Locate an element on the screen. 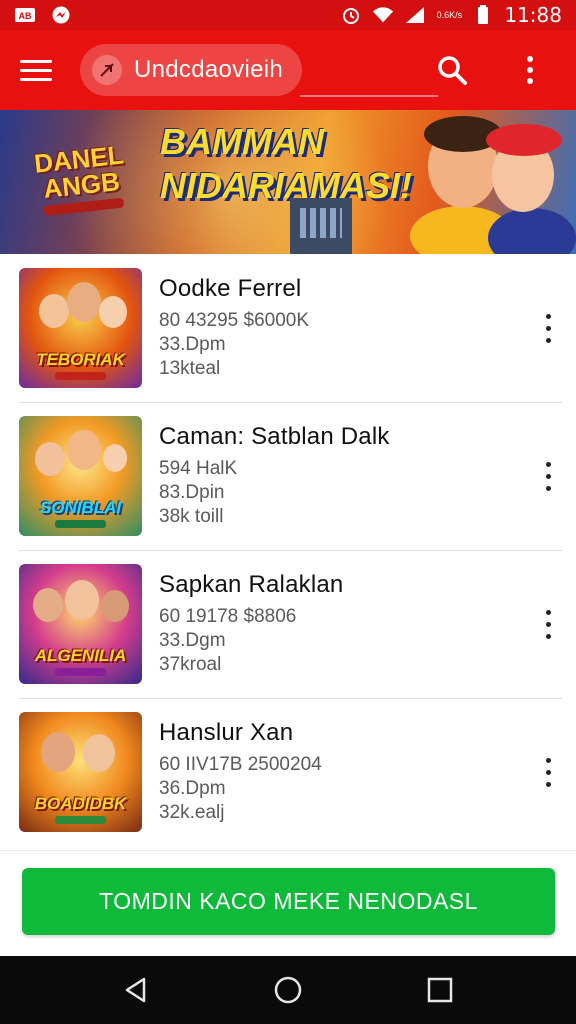  ab-icon: AB is located at coordinates (25, 15).